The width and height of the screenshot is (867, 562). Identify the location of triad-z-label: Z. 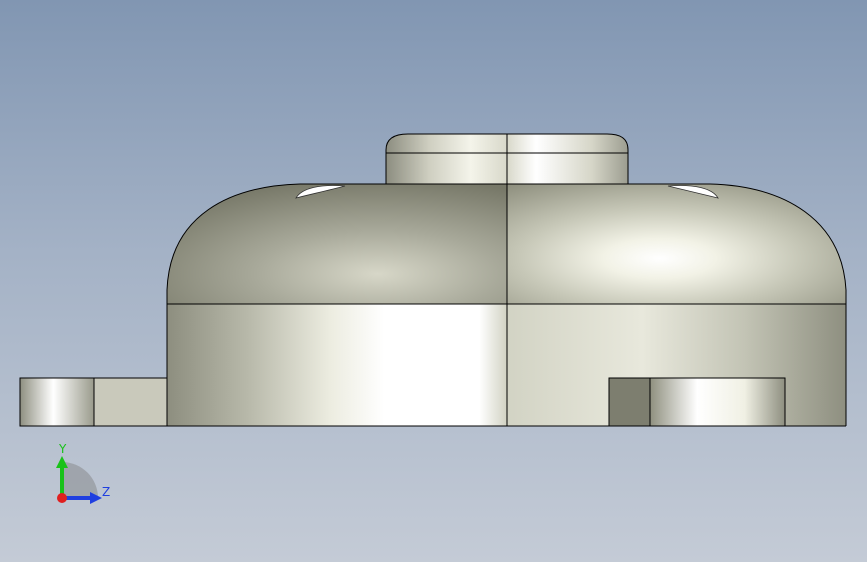
(106, 492).